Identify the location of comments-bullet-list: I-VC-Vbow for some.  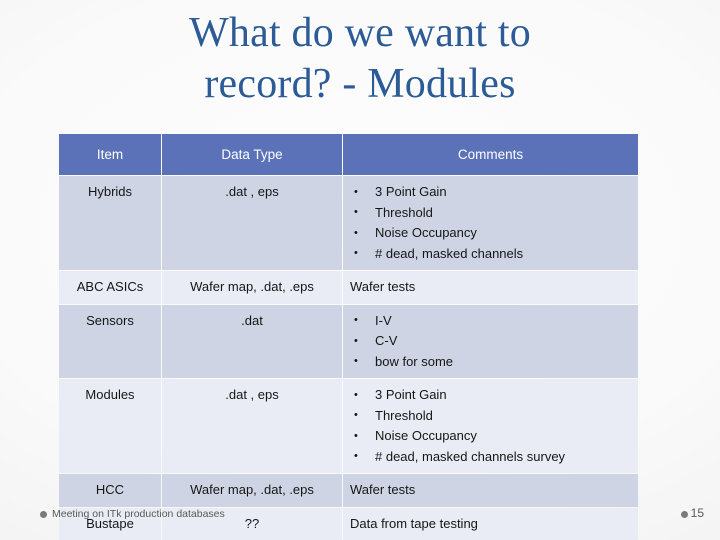
(491, 341).